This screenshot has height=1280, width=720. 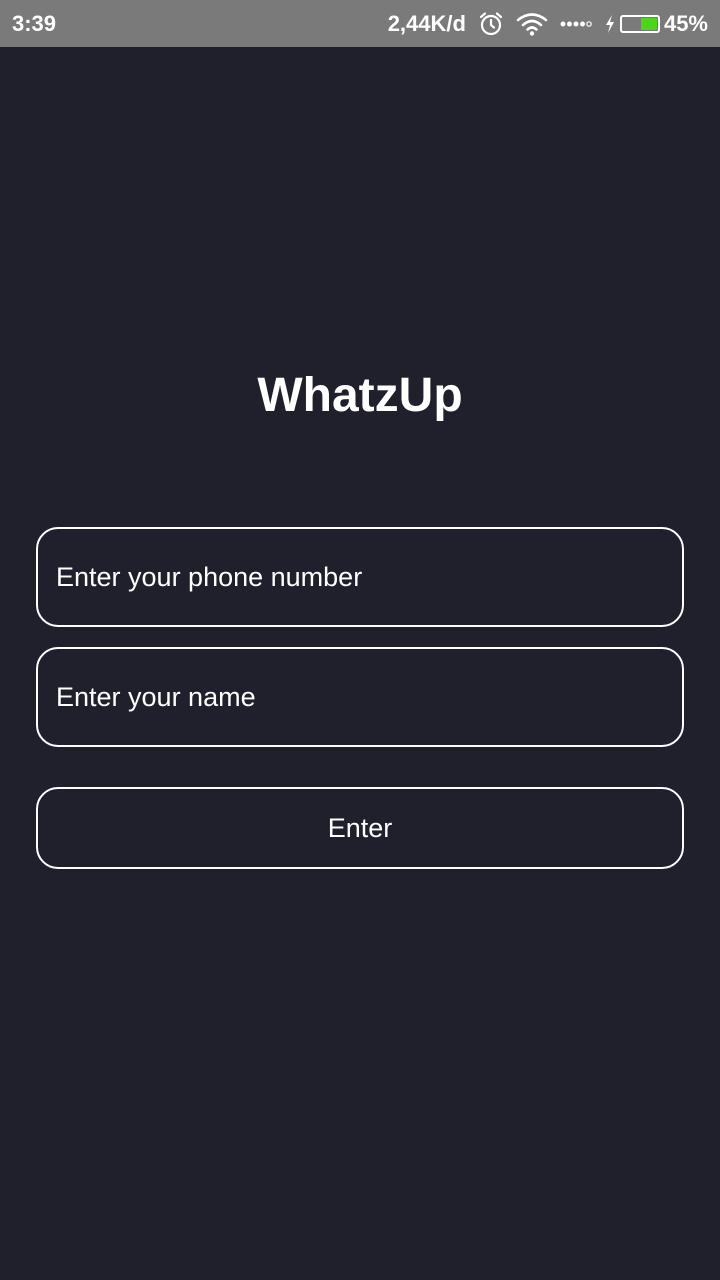 I want to click on network-speed: 2,44K/d, so click(x=426, y=23).